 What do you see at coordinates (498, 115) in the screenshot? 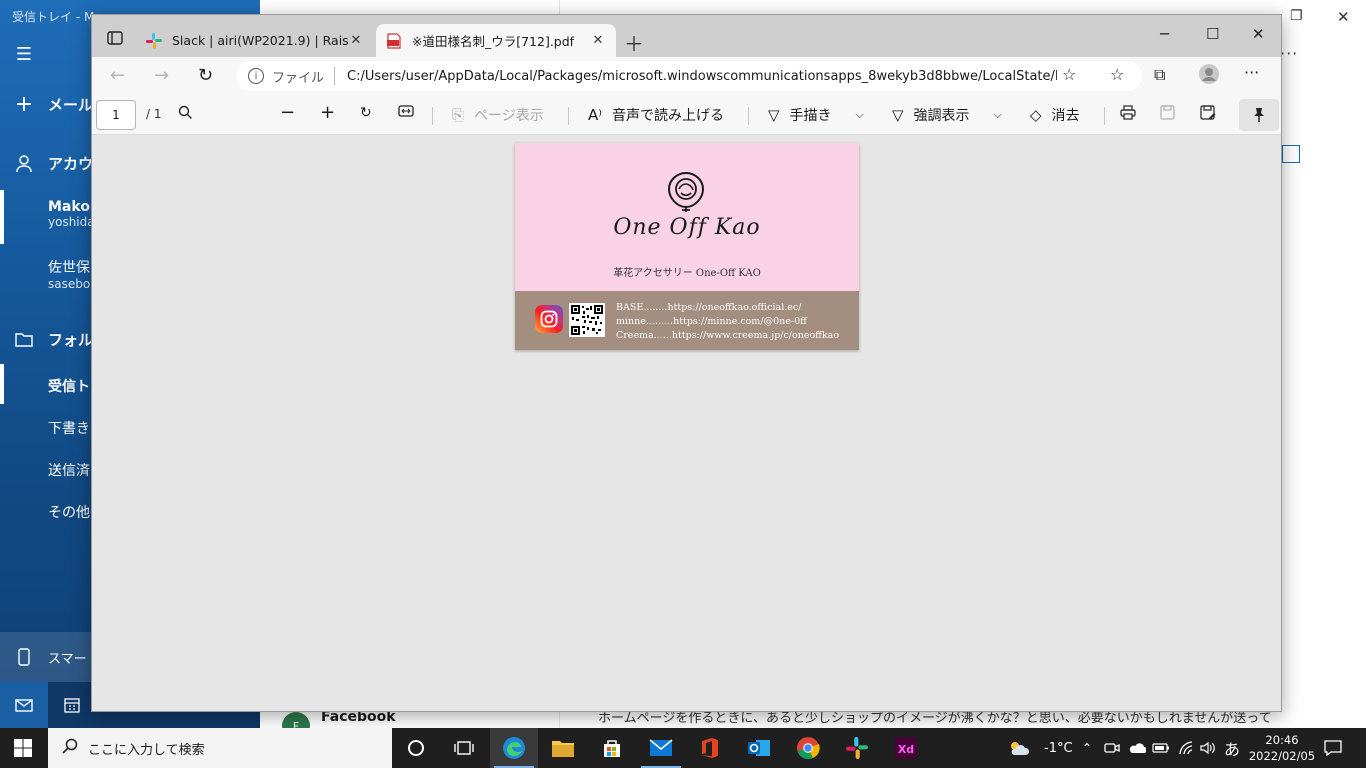
I see `page-view-button: ⎘ ページ表示` at bounding box center [498, 115].